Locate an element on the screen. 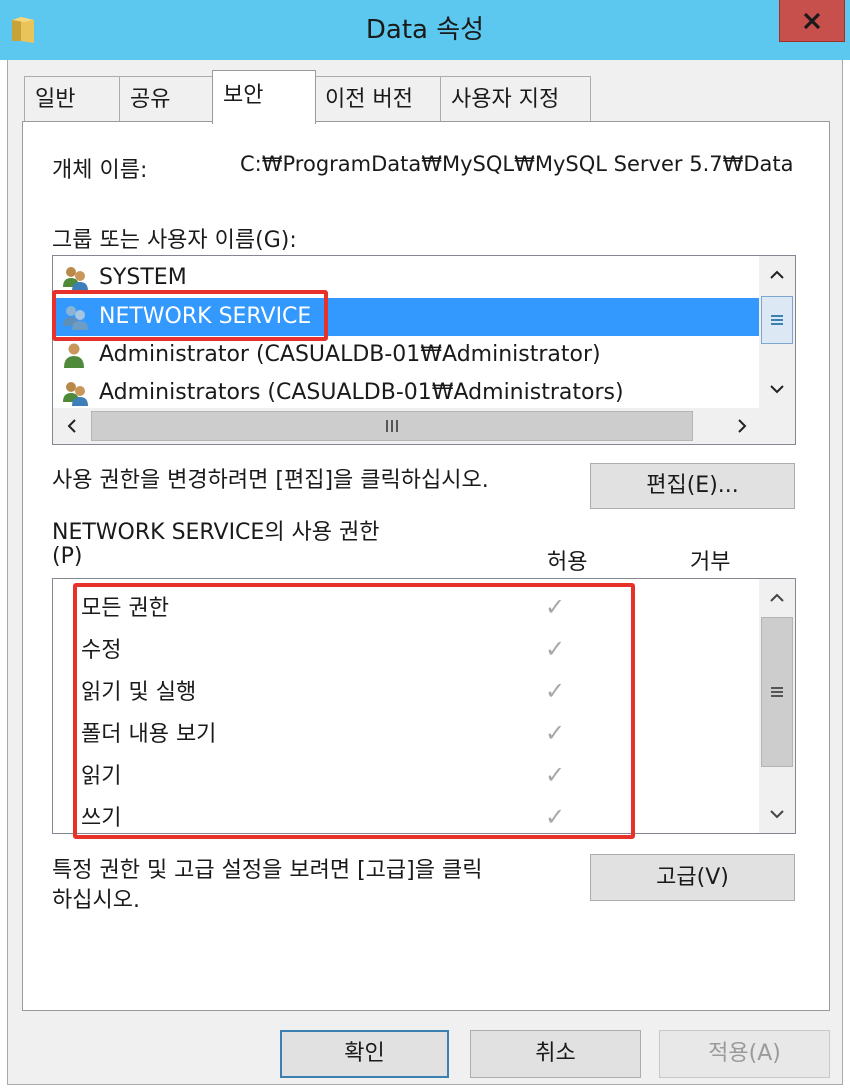 The width and height of the screenshot is (850, 1092). window-title: Data 속성 is located at coordinates (425, 30).